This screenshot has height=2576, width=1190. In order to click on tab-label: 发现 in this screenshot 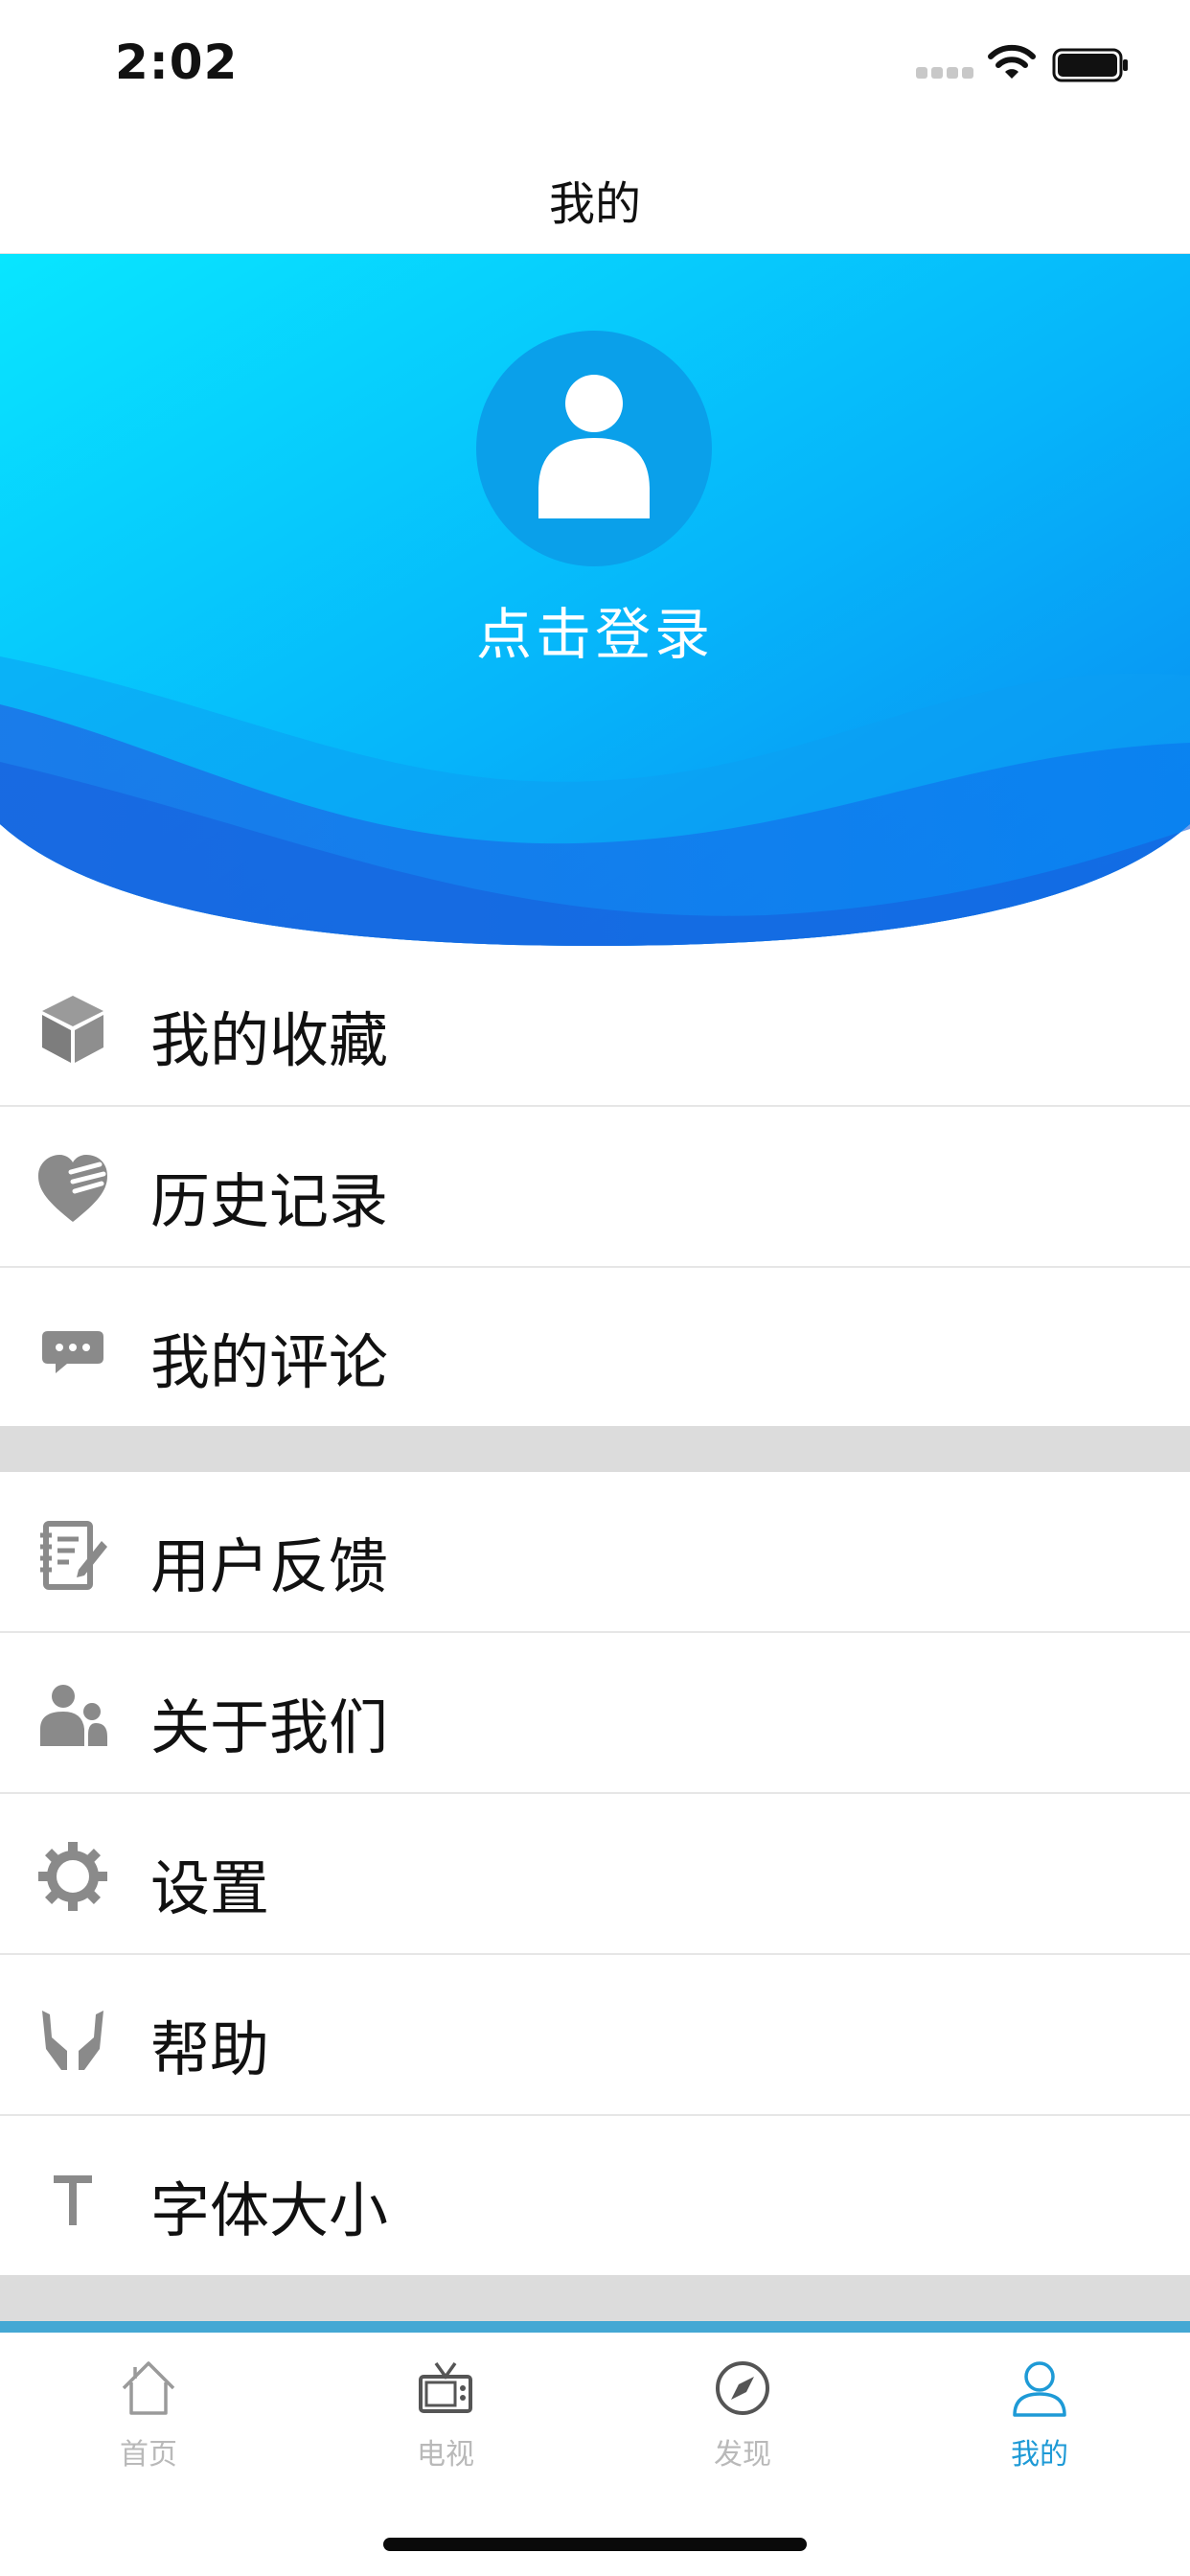, I will do `click(743, 2455)`.